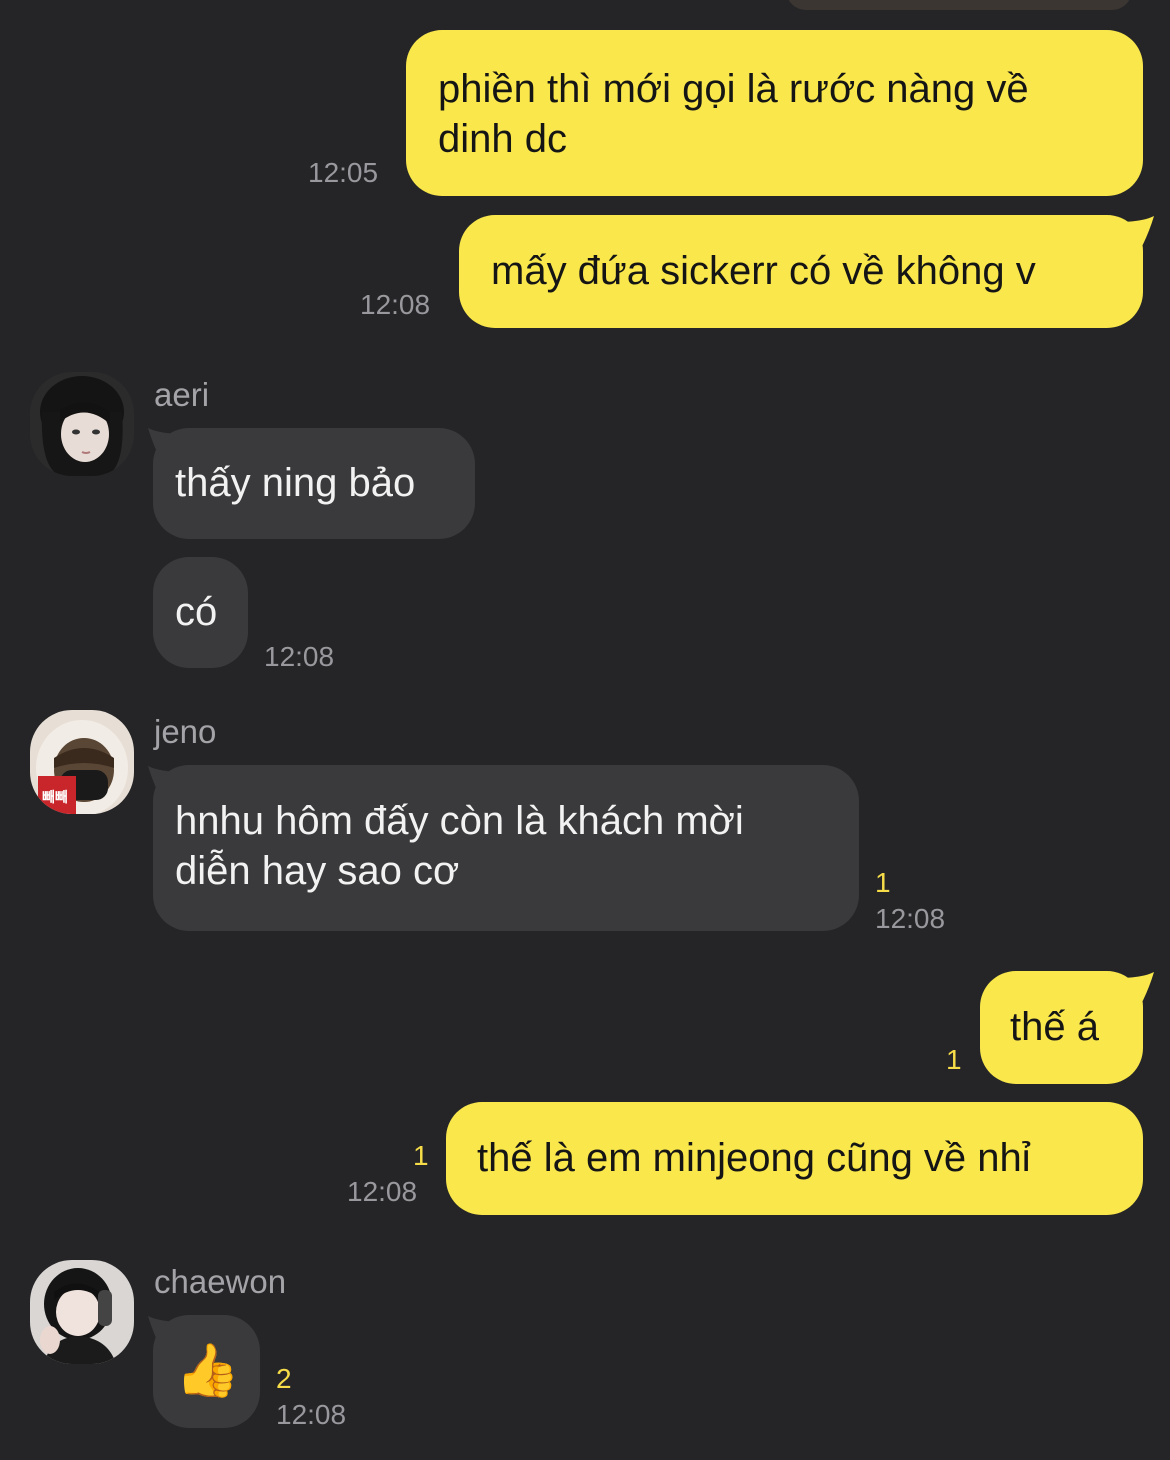 This screenshot has height=1460, width=1170. What do you see at coordinates (754, 1158) in the screenshot?
I see `message-text-line: thế là em minjeong cũng về nhỉ` at bounding box center [754, 1158].